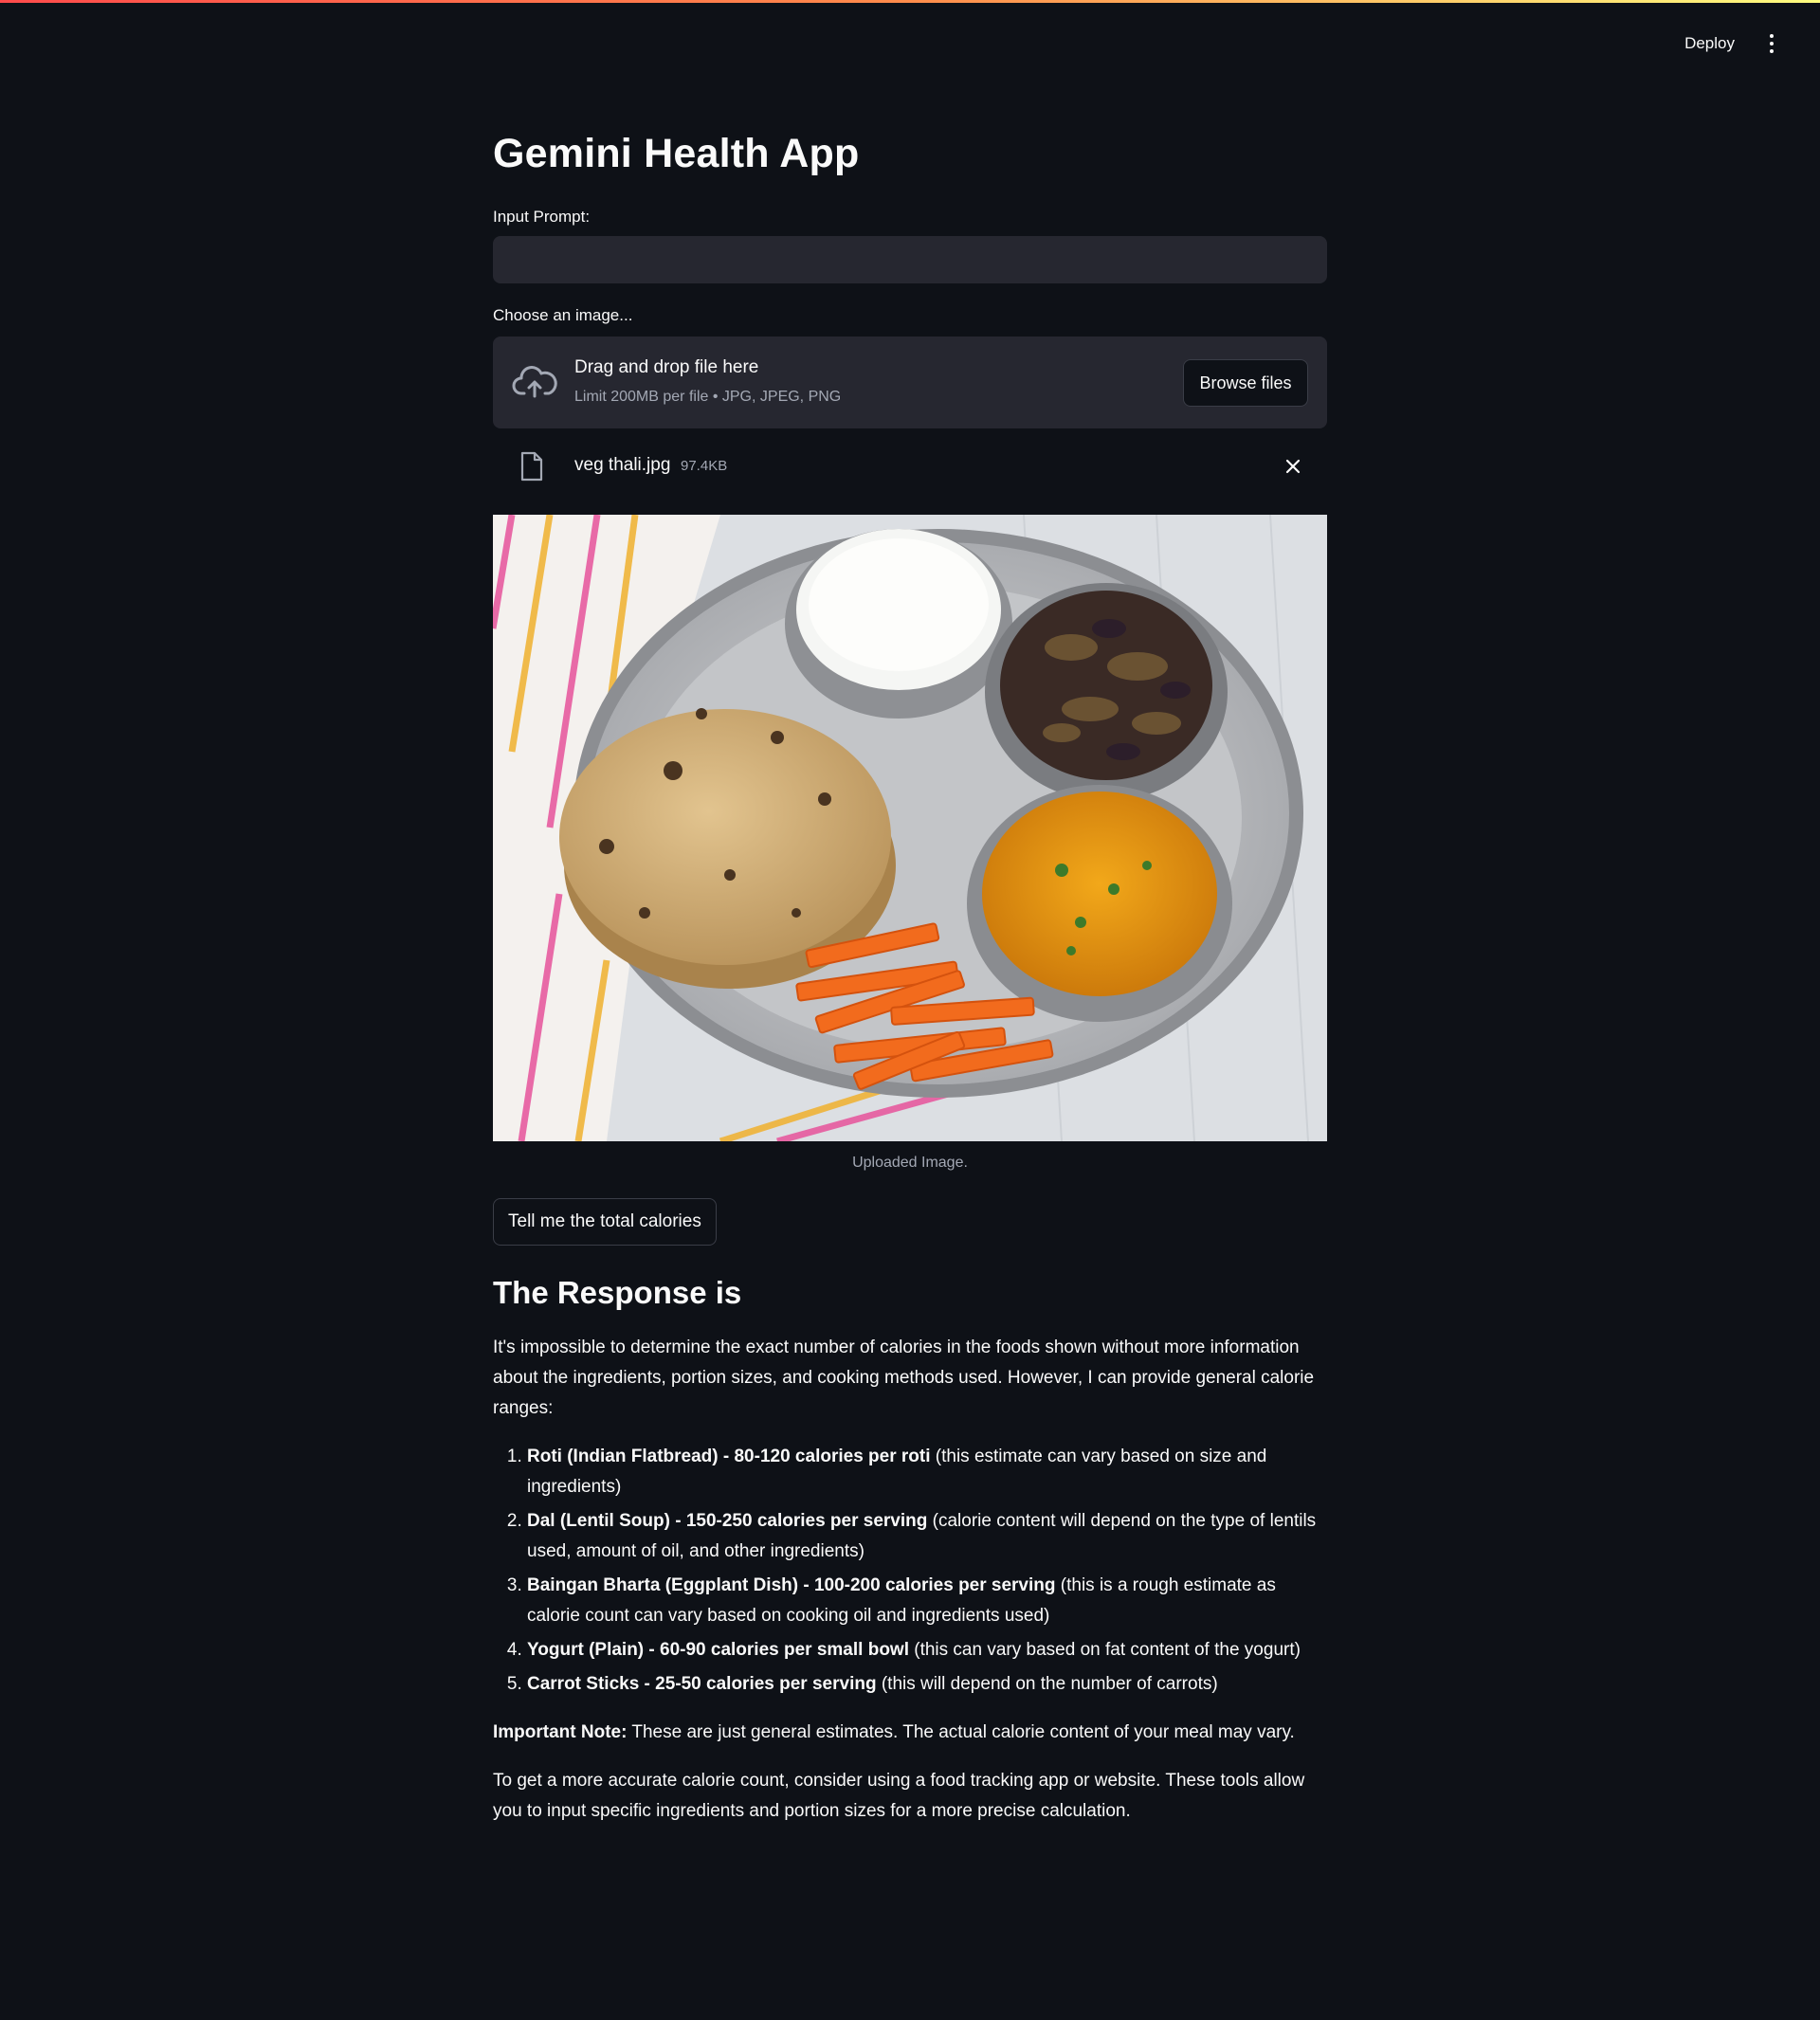 Image resolution: width=1820 pixels, height=2020 pixels. I want to click on close-icon, so click(1293, 467).